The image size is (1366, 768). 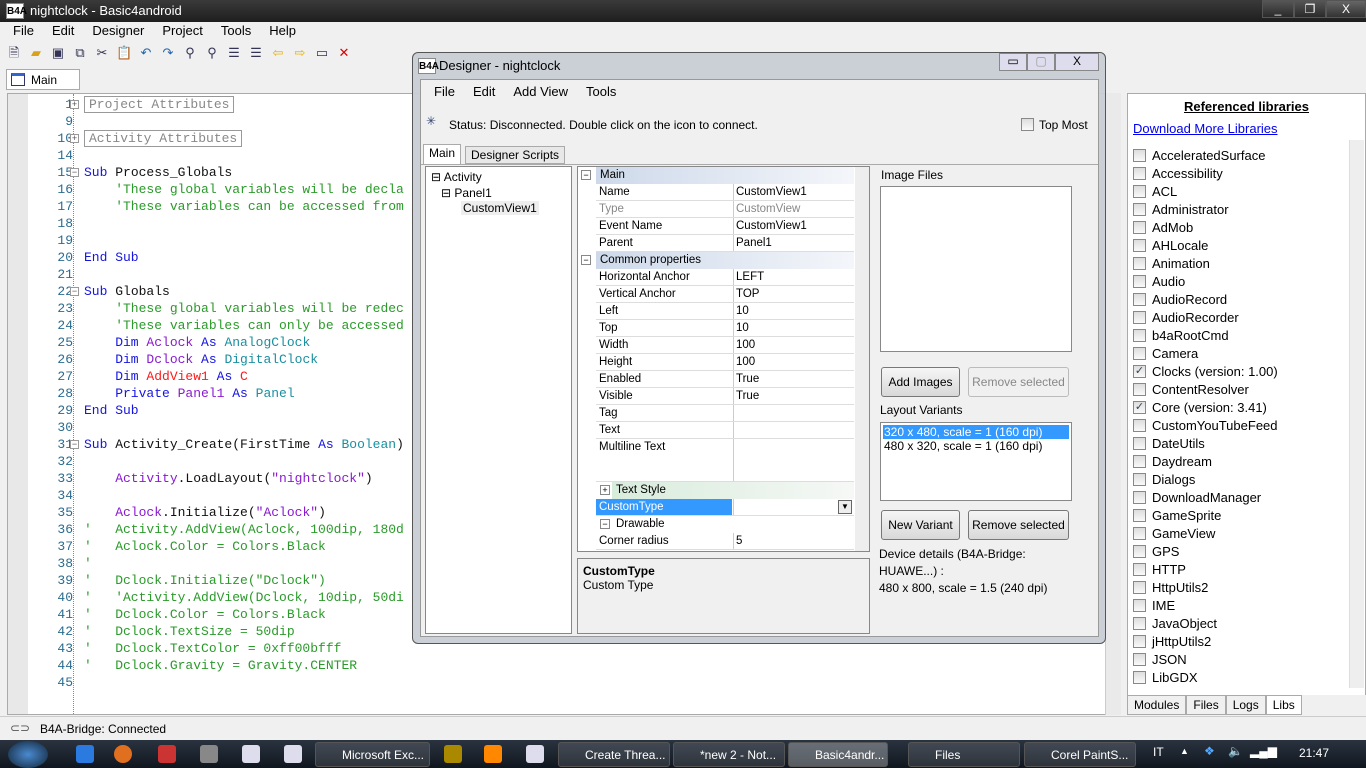 I want to click on designer-maximize-button: ▢, so click(x=1041, y=62).